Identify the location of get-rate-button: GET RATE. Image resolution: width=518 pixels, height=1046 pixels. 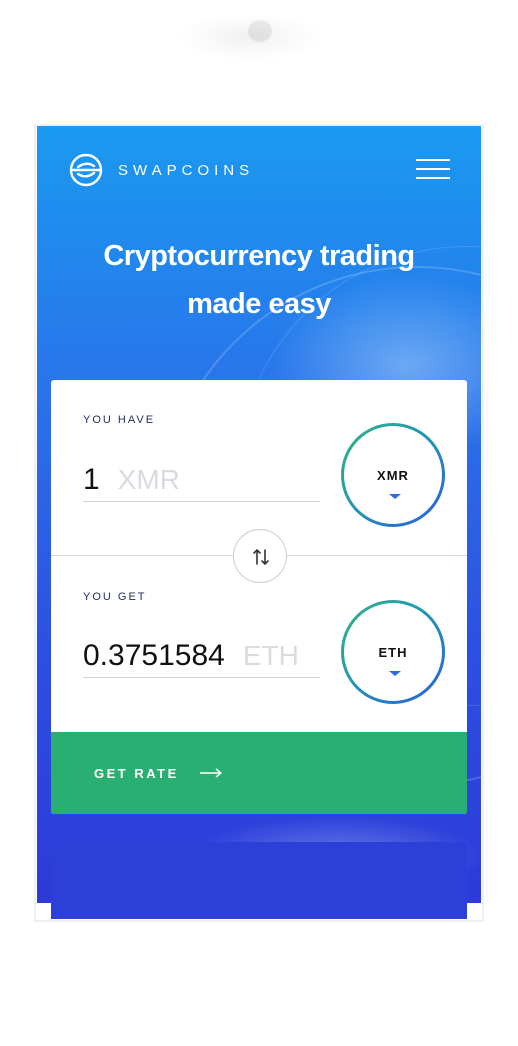
(259, 773).